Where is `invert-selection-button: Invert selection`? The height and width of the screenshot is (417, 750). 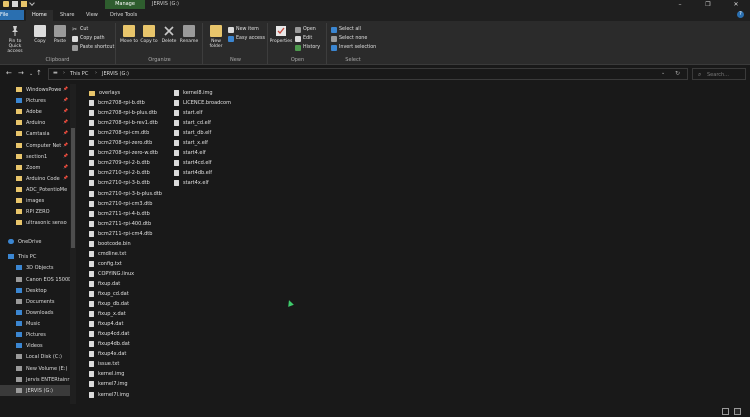
invert-selection-button: Invert selection is located at coordinates (353, 47).